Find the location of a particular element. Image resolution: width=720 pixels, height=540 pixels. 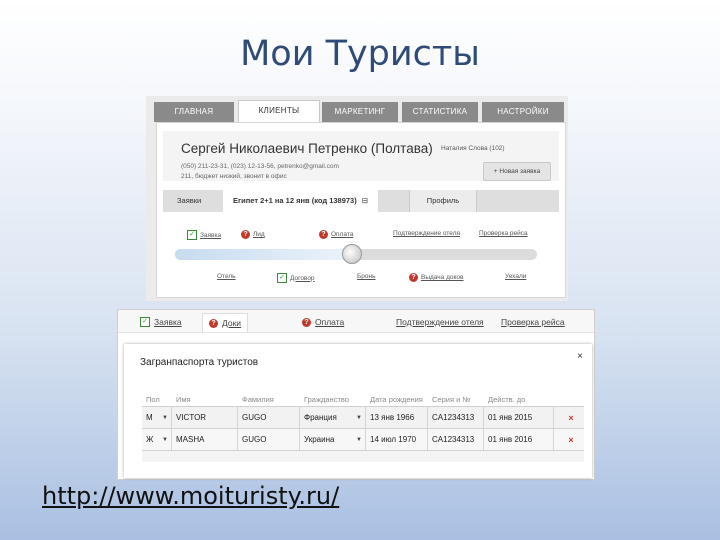

table-row-empty is located at coordinates (363, 456).